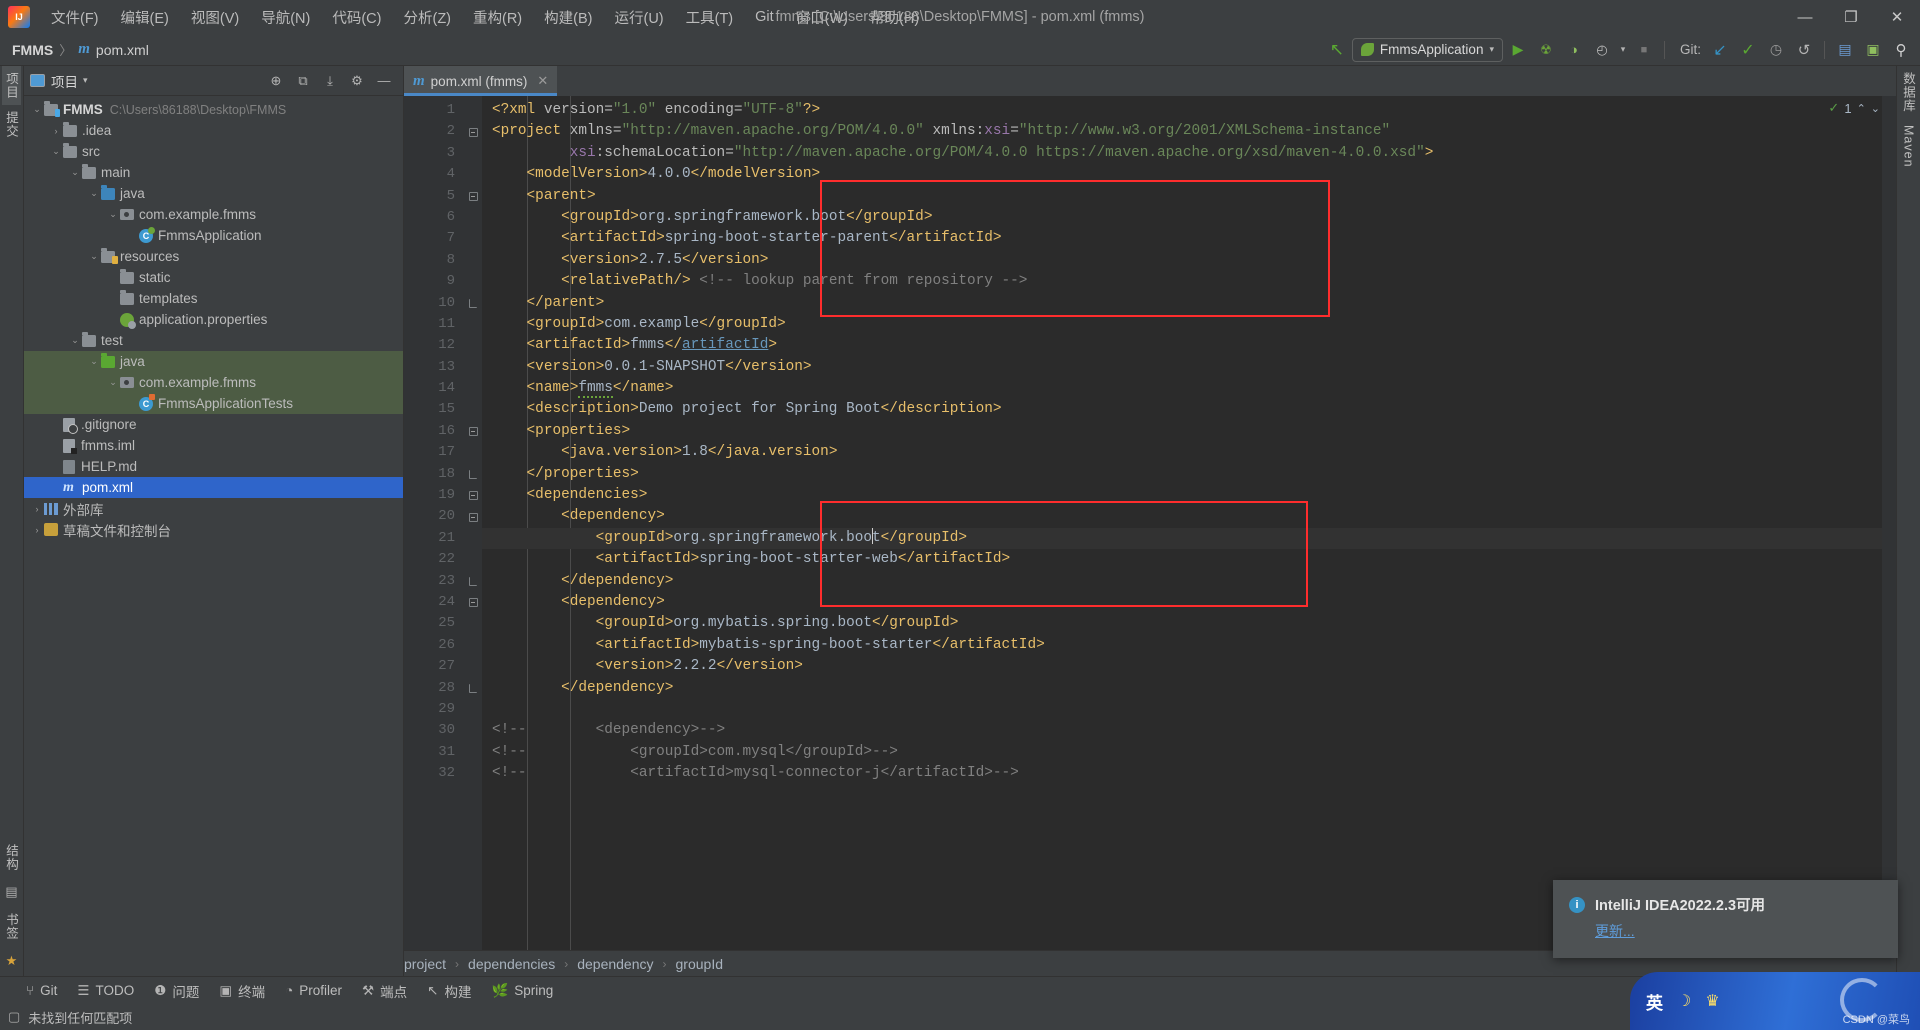 This screenshot has height=1030, width=1920. Describe the element at coordinates (75, 17) in the screenshot. I see `menu-file: 文件(F)` at that location.